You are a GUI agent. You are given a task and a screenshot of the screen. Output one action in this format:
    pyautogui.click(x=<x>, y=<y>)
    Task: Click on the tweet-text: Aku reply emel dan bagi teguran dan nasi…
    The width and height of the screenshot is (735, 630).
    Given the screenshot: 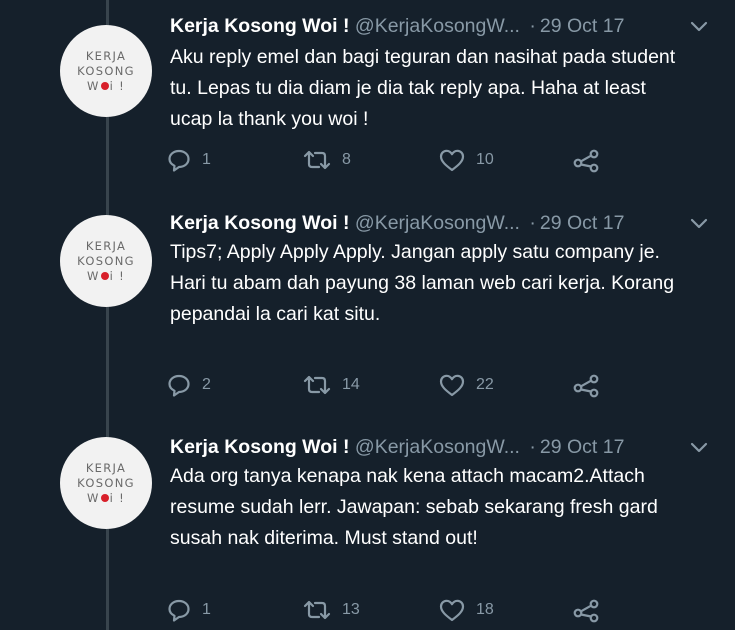 What is the action you would take?
    pyautogui.click(x=423, y=88)
    